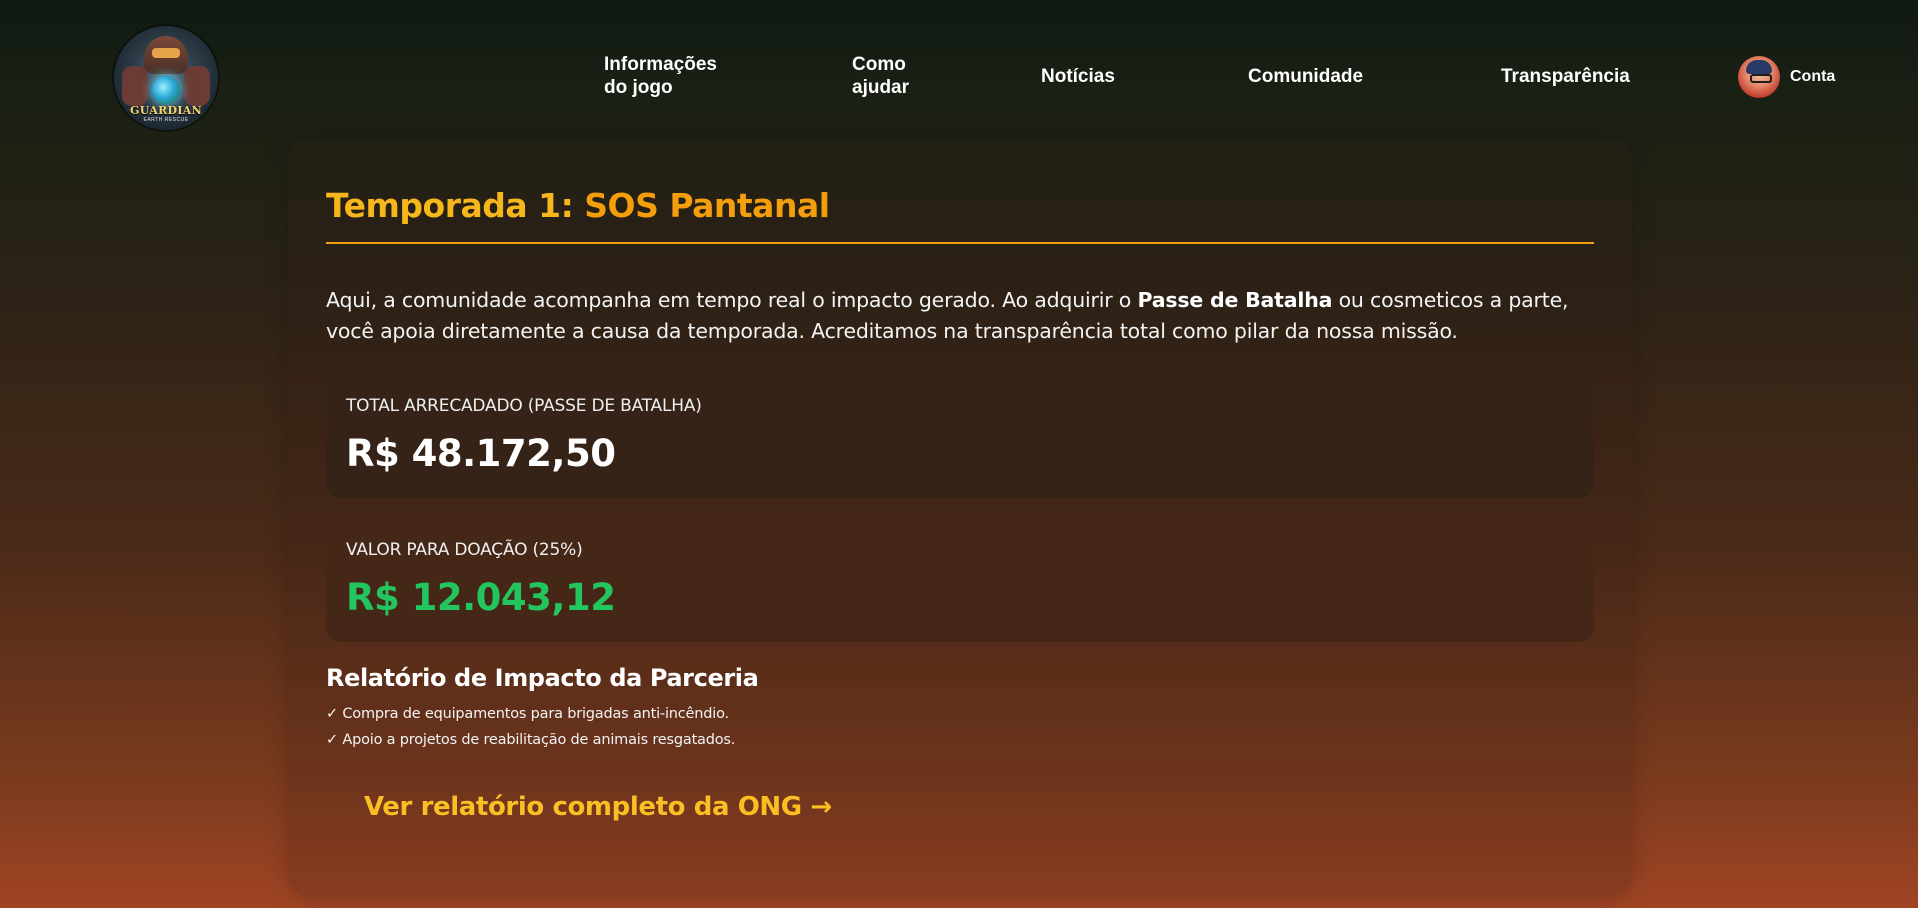  What do you see at coordinates (464, 550) in the screenshot?
I see `donation-value-label: VALOR PARA DOAÇÃO (25%)` at bounding box center [464, 550].